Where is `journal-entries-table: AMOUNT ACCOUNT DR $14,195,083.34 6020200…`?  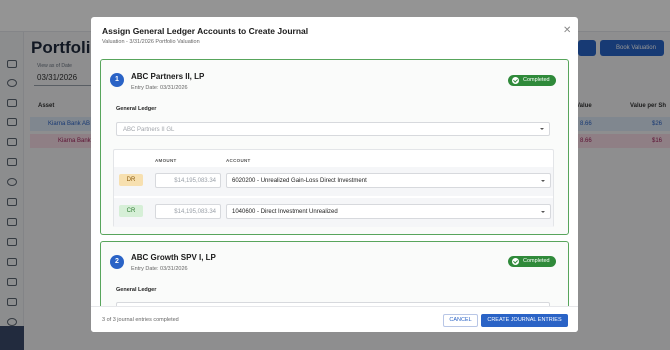
journal-entries-table: AMOUNT ACCOUNT DR $14,195,083.34 6020200… is located at coordinates (333, 188).